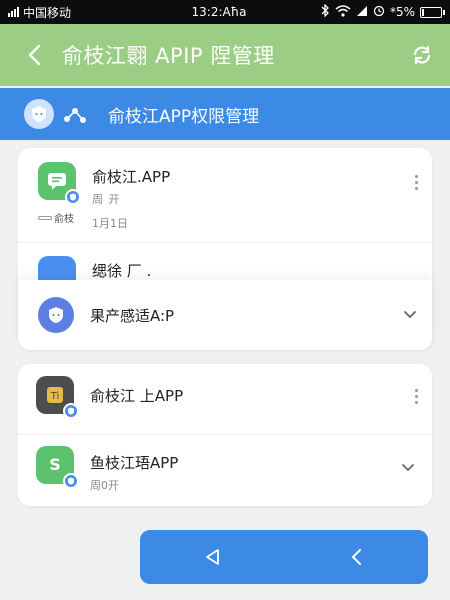 This screenshot has height=600, width=450. I want to click on back-button, so click(34, 55).